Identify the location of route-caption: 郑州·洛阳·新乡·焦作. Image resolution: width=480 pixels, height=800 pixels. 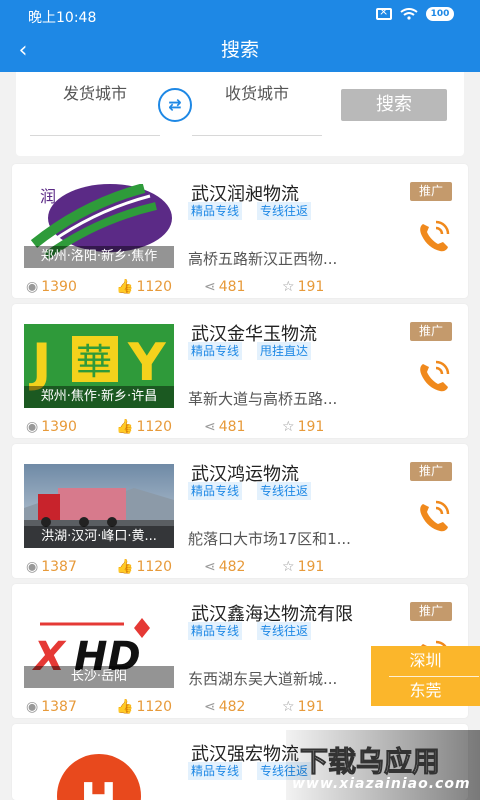
(99, 257).